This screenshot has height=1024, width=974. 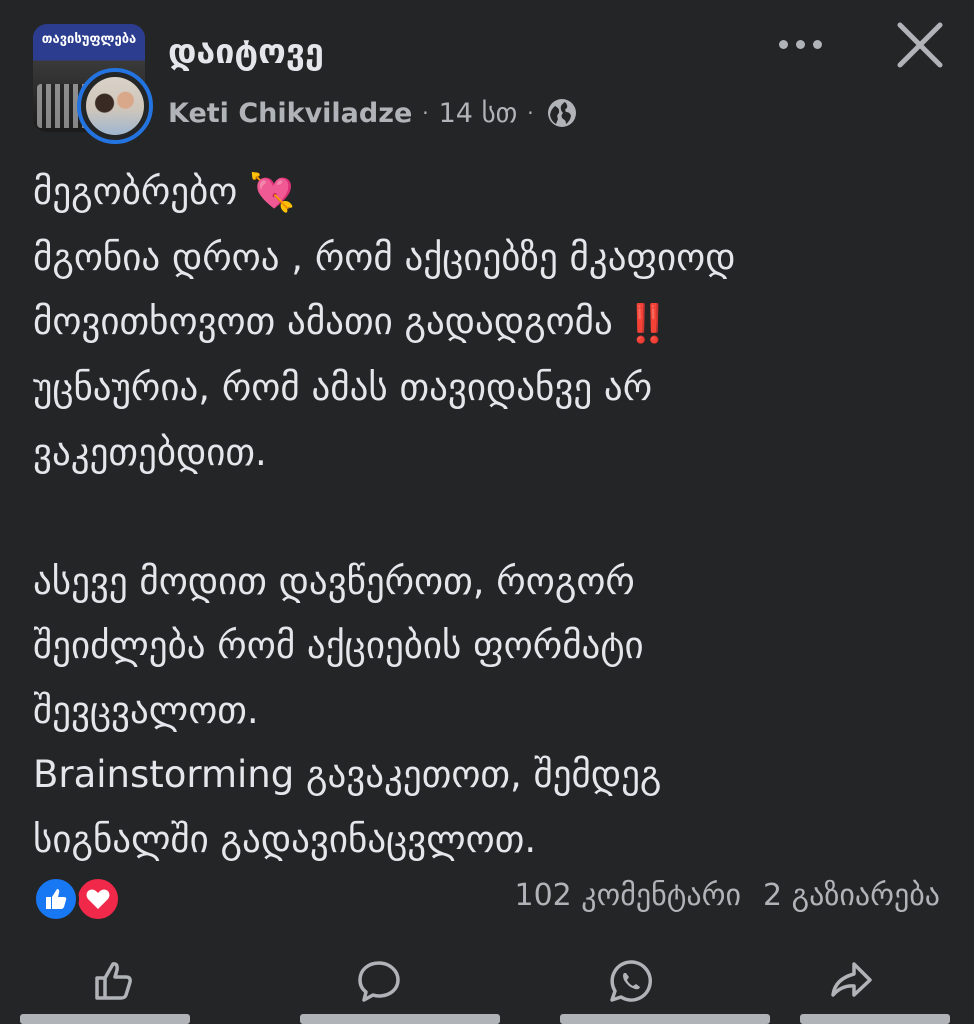 I want to click on close-button, so click(x=920, y=46).